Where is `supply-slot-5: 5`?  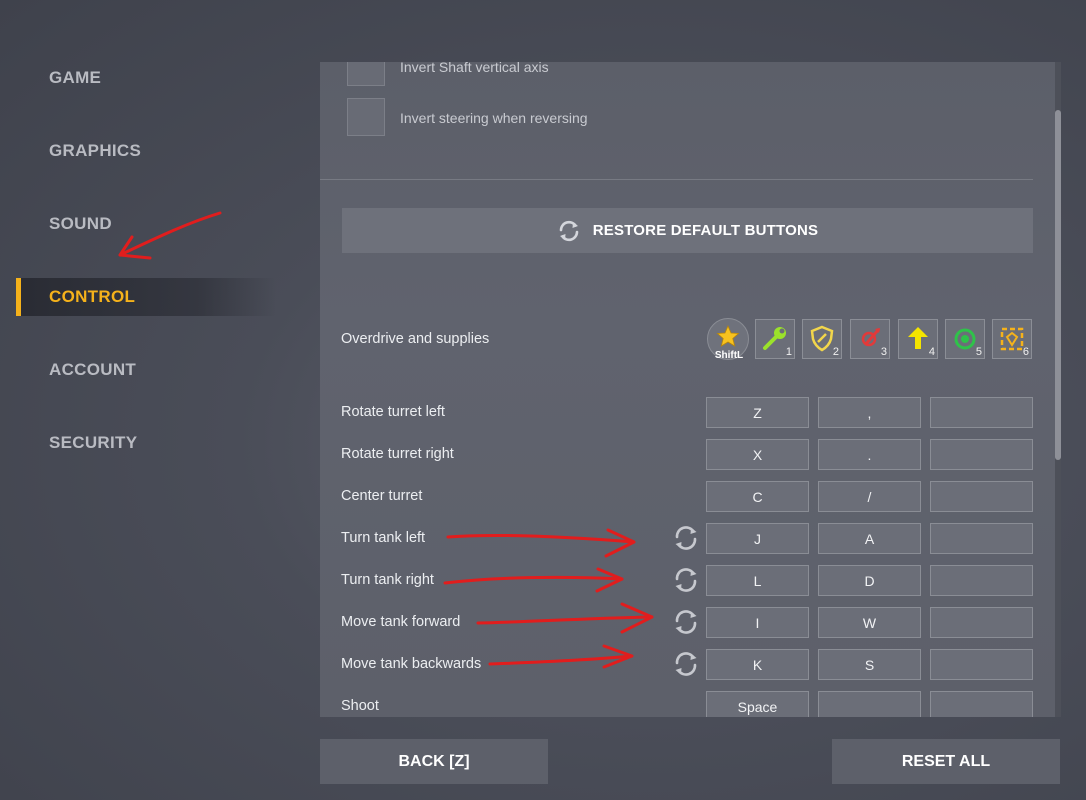
supply-slot-5: 5 is located at coordinates (965, 339).